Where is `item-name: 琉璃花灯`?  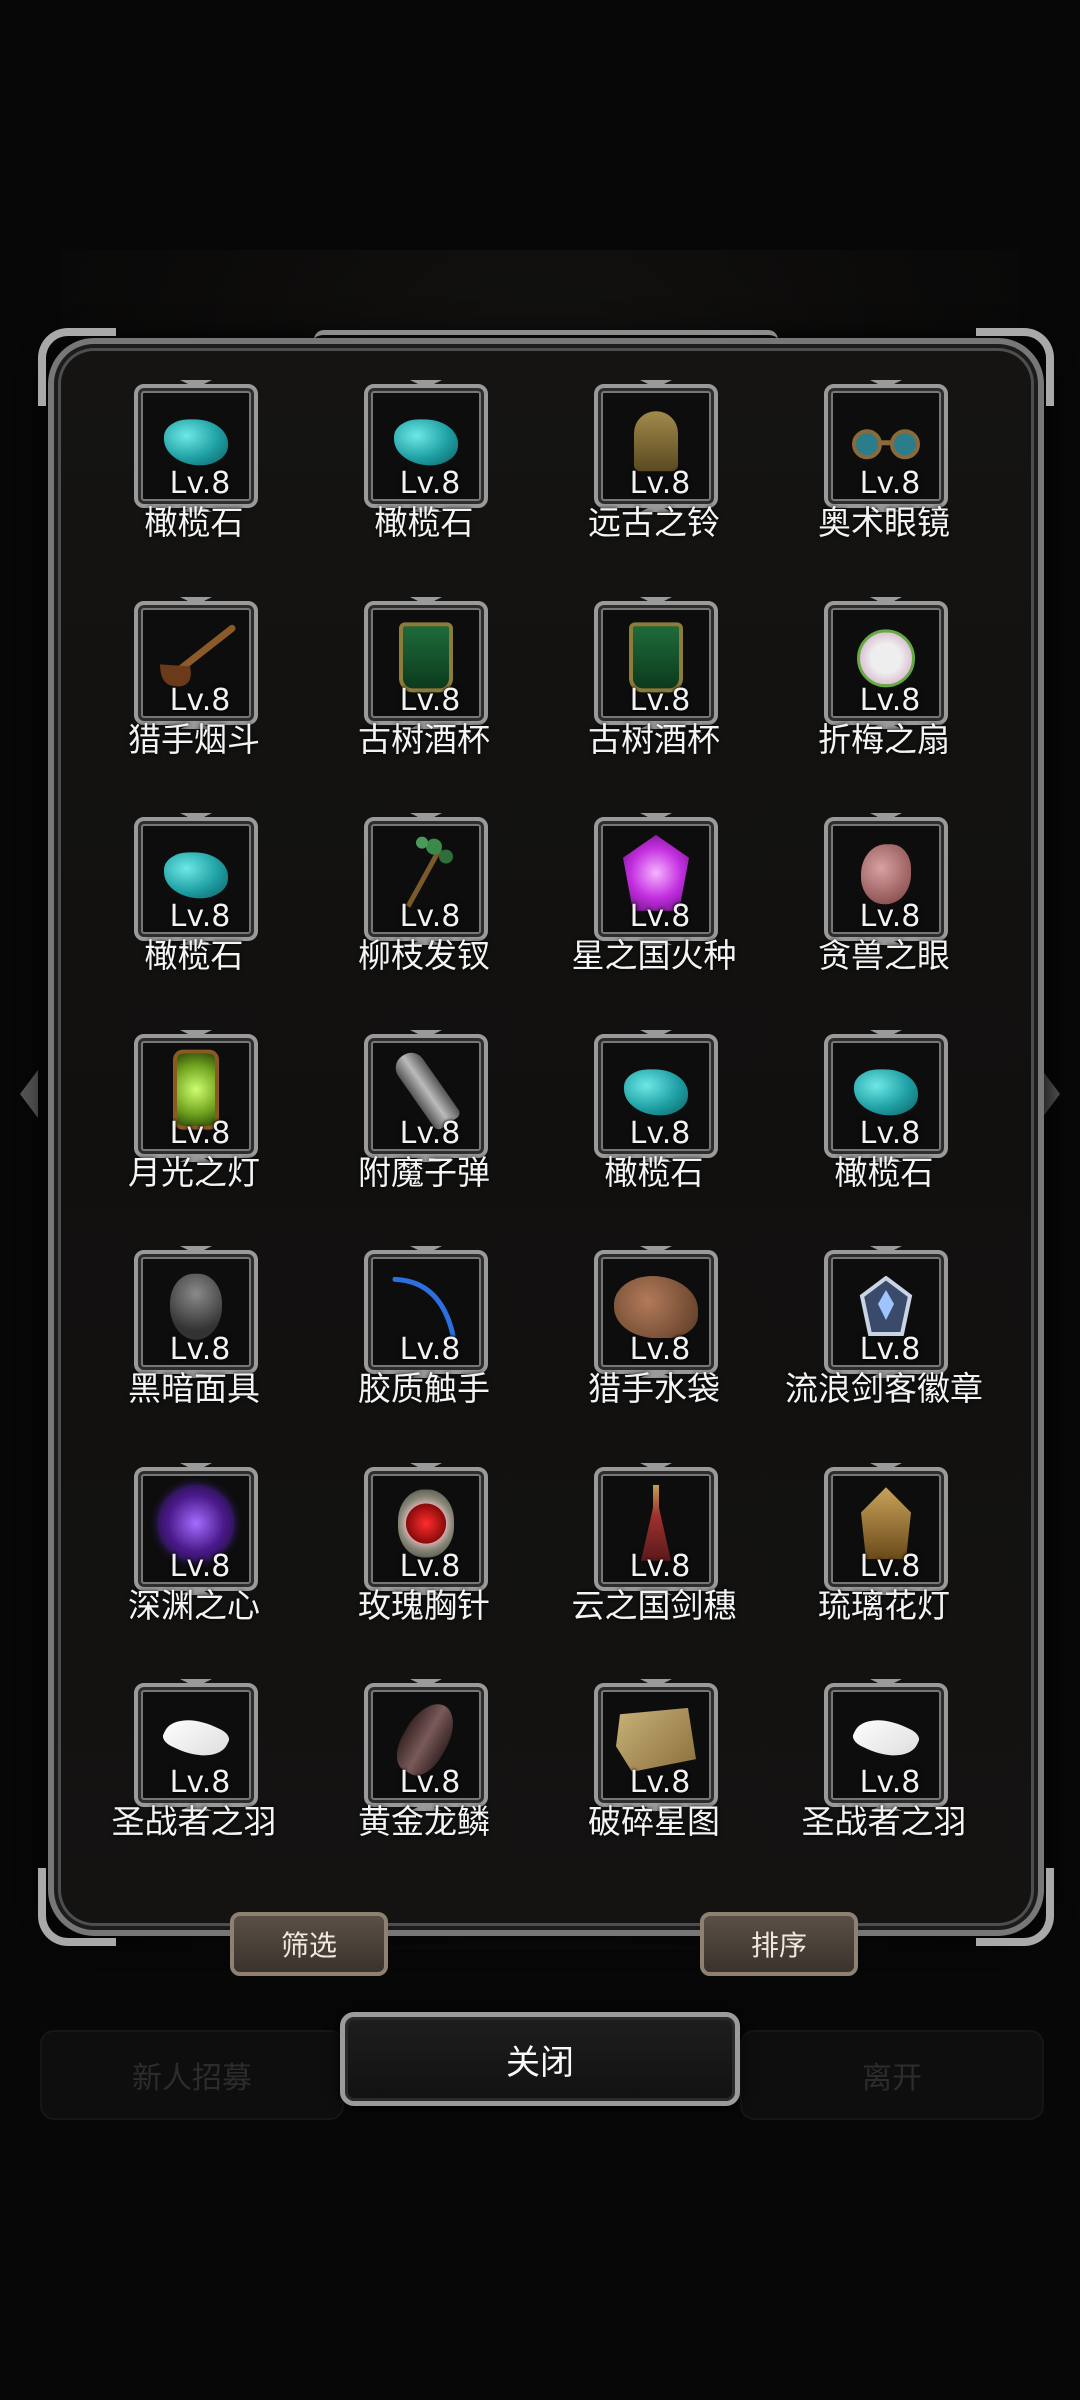 item-name: 琉璃花灯 is located at coordinates (884, 1605).